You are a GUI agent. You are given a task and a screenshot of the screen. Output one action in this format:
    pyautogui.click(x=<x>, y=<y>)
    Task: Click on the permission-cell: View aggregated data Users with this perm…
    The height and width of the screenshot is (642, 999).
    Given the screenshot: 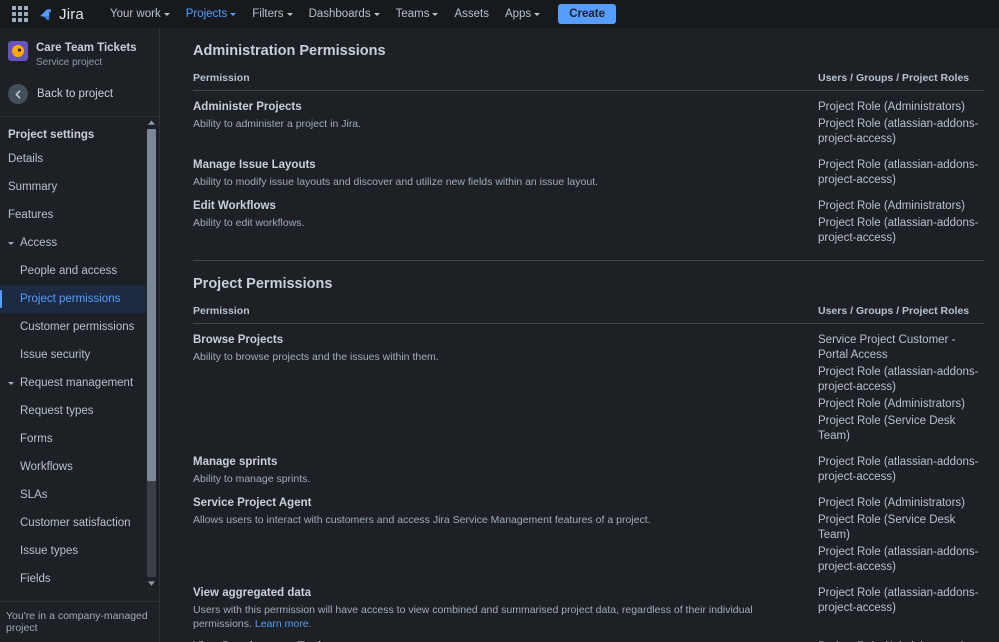 What is the action you would take?
    pyautogui.click(x=505, y=608)
    